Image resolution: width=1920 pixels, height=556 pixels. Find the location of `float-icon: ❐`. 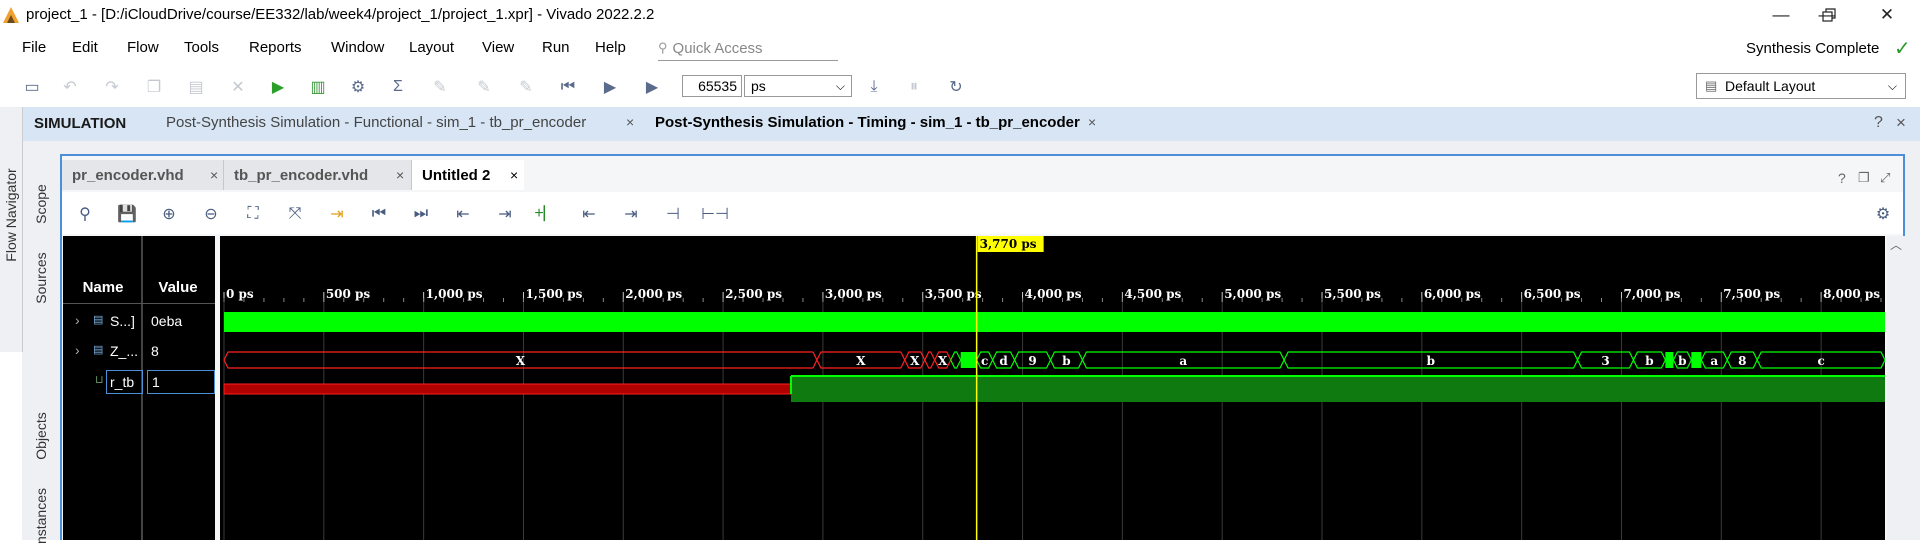

float-icon: ❐ is located at coordinates (1864, 178).